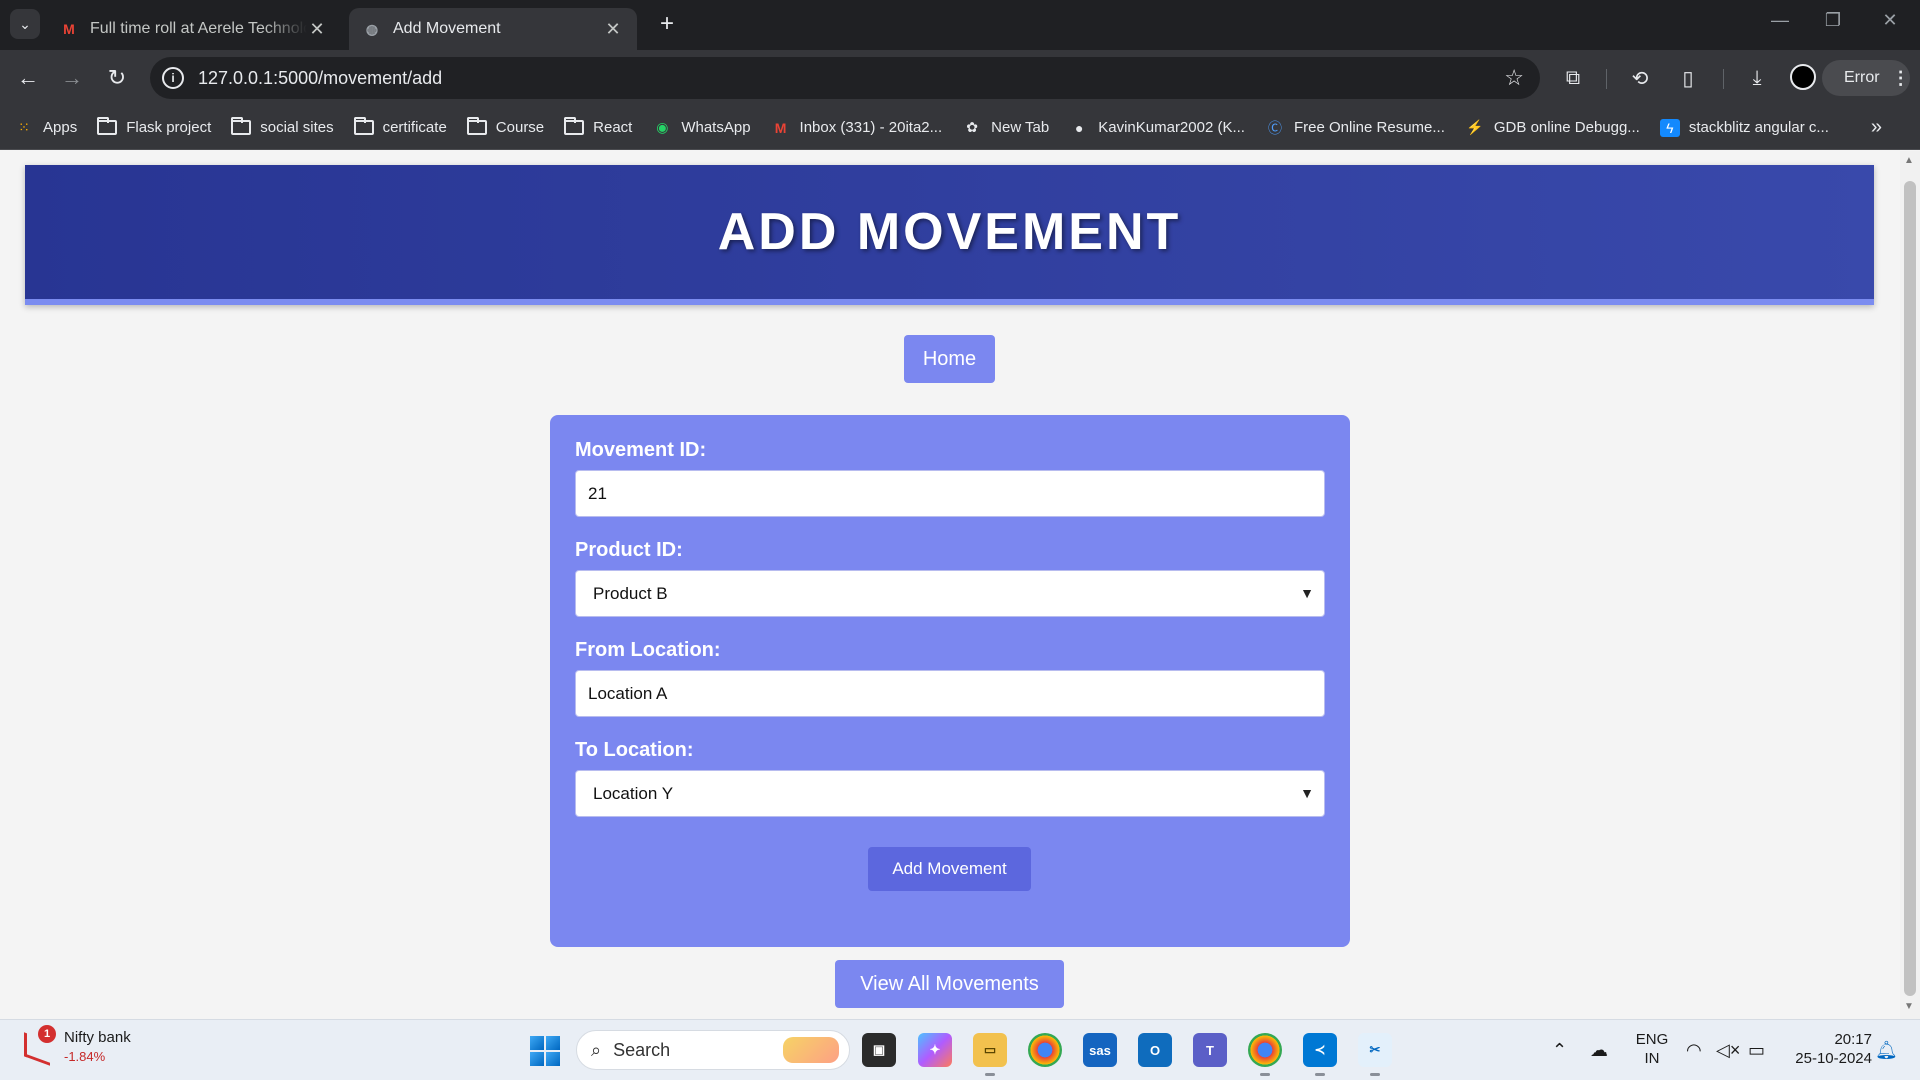 The width and height of the screenshot is (1920, 1080). Describe the element at coordinates (169, 127) in the screenshot. I see `bookmark-label: Flask project` at that location.